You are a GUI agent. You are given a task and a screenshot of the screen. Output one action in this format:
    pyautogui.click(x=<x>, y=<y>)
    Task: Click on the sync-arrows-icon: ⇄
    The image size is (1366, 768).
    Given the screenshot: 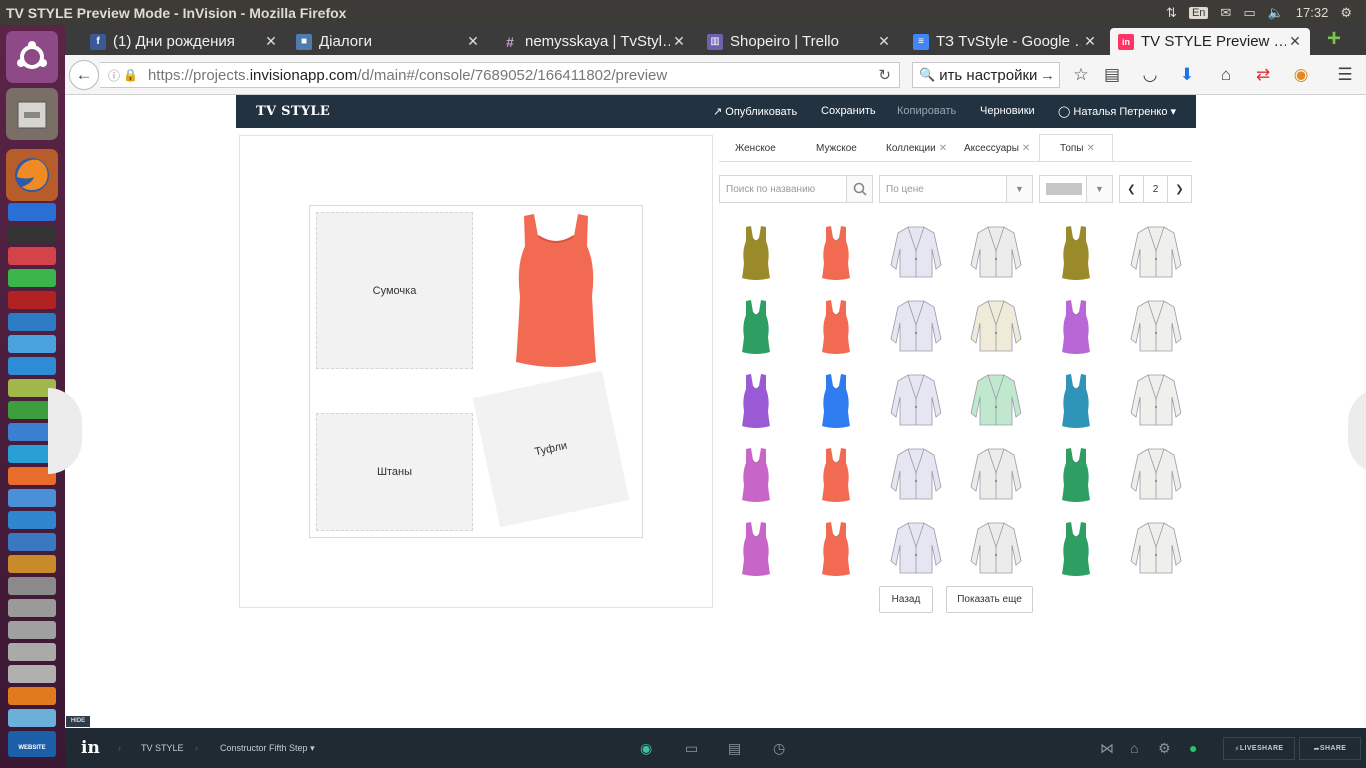 What is the action you would take?
    pyautogui.click(x=1263, y=75)
    